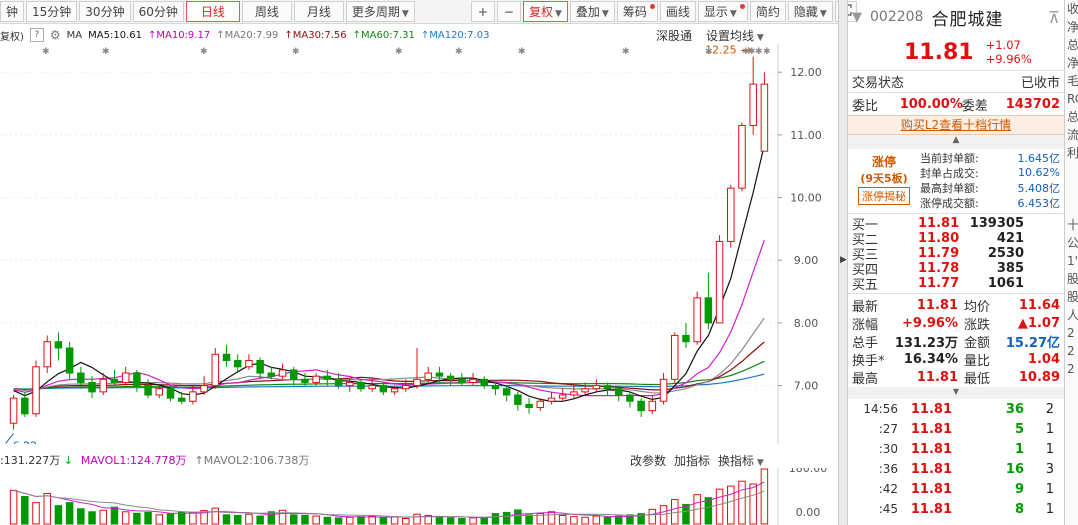  What do you see at coordinates (587, 12) in the screenshot?
I see `overlay-label: 叠加` at bounding box center [587, 12].